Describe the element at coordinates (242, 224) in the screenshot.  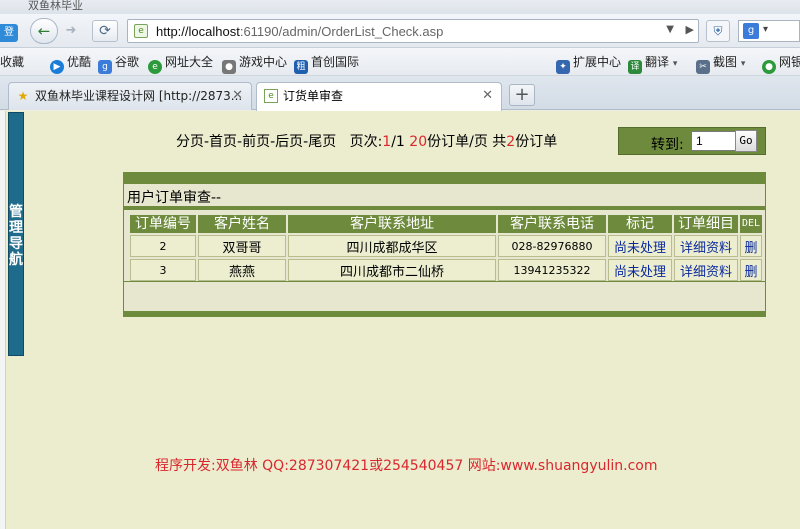
I see `col-customer-name: 客户姓名` at that location.